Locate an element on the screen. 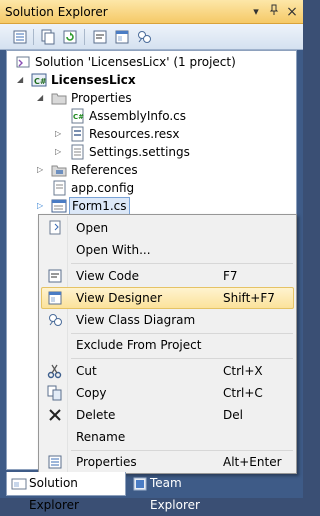 The image size is (320, 516). tree-item-label: Settings.settings is located at coordinates (139, 152).